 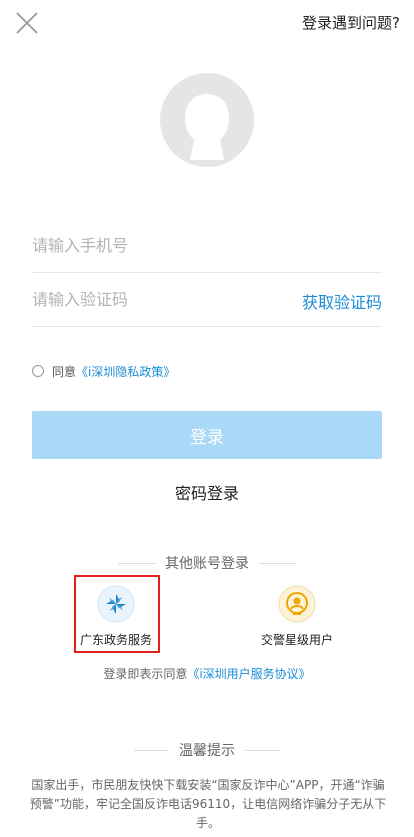 I want to click on avatar, so click(x=207, y=120).